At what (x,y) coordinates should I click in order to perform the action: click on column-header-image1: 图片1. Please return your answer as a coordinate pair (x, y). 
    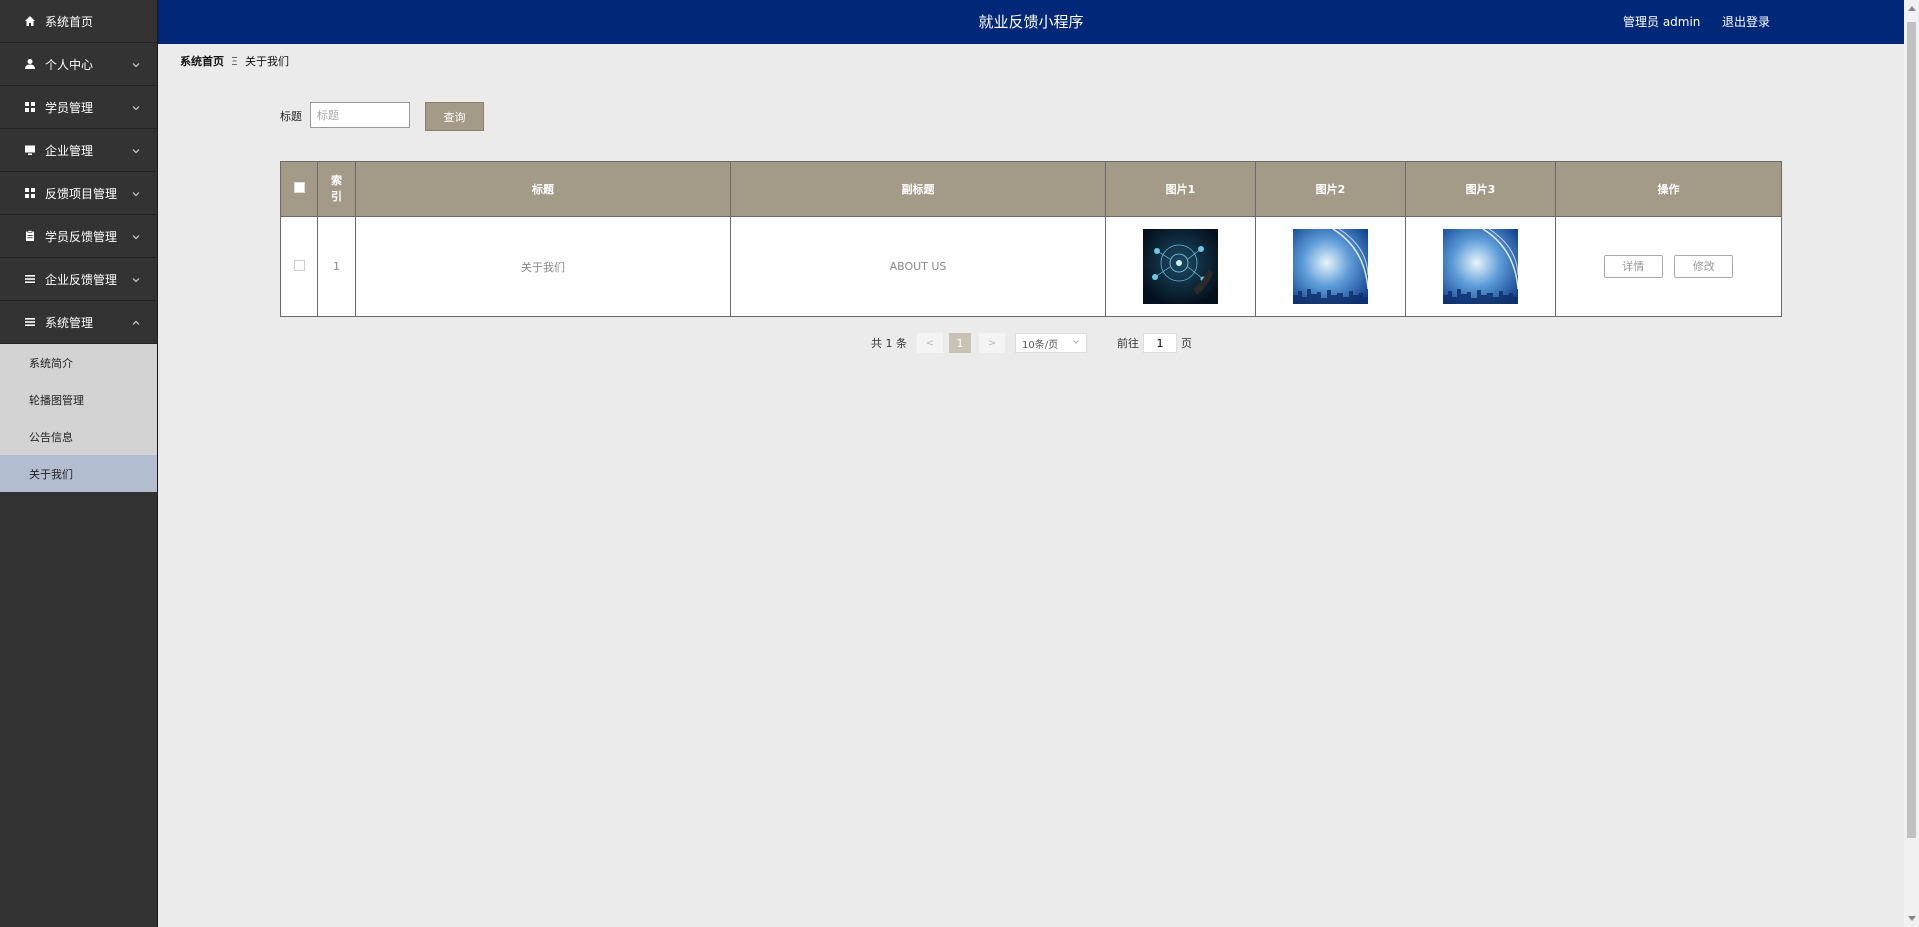
    Looking at the image, I should click on (1180, 189).